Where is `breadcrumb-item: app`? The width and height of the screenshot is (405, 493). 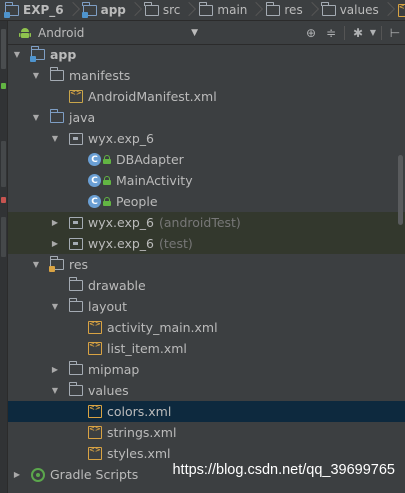
breadcrumb-item: app is located at coordinates (109, 10).